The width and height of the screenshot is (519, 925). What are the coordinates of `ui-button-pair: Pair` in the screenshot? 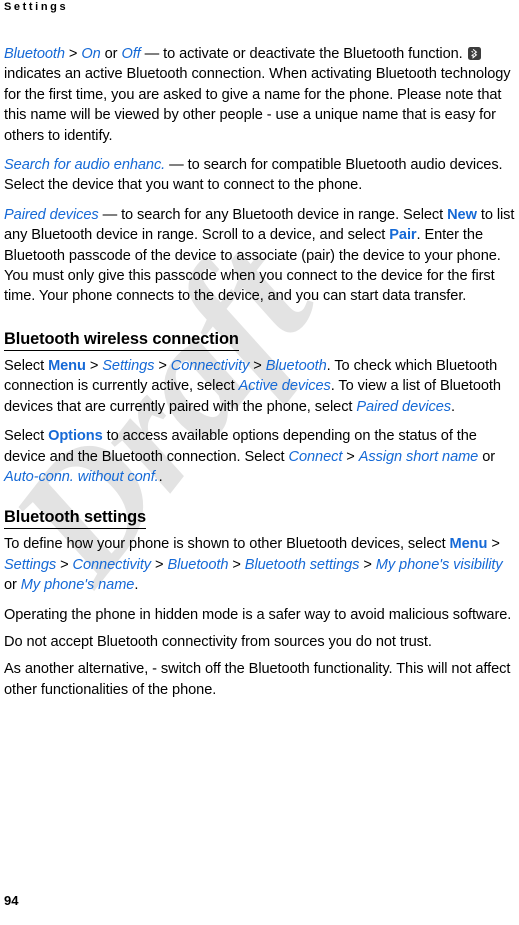 It's located at (403, 235).